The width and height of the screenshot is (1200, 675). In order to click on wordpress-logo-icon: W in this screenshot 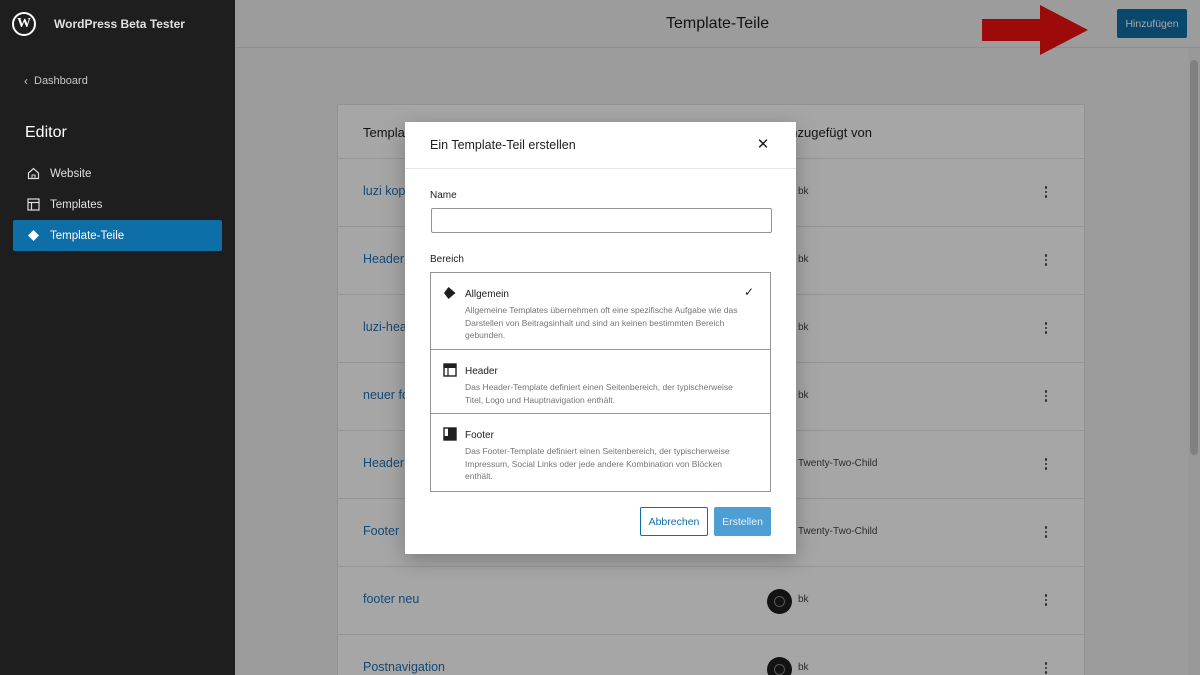, I will do `click(24, 24)`.